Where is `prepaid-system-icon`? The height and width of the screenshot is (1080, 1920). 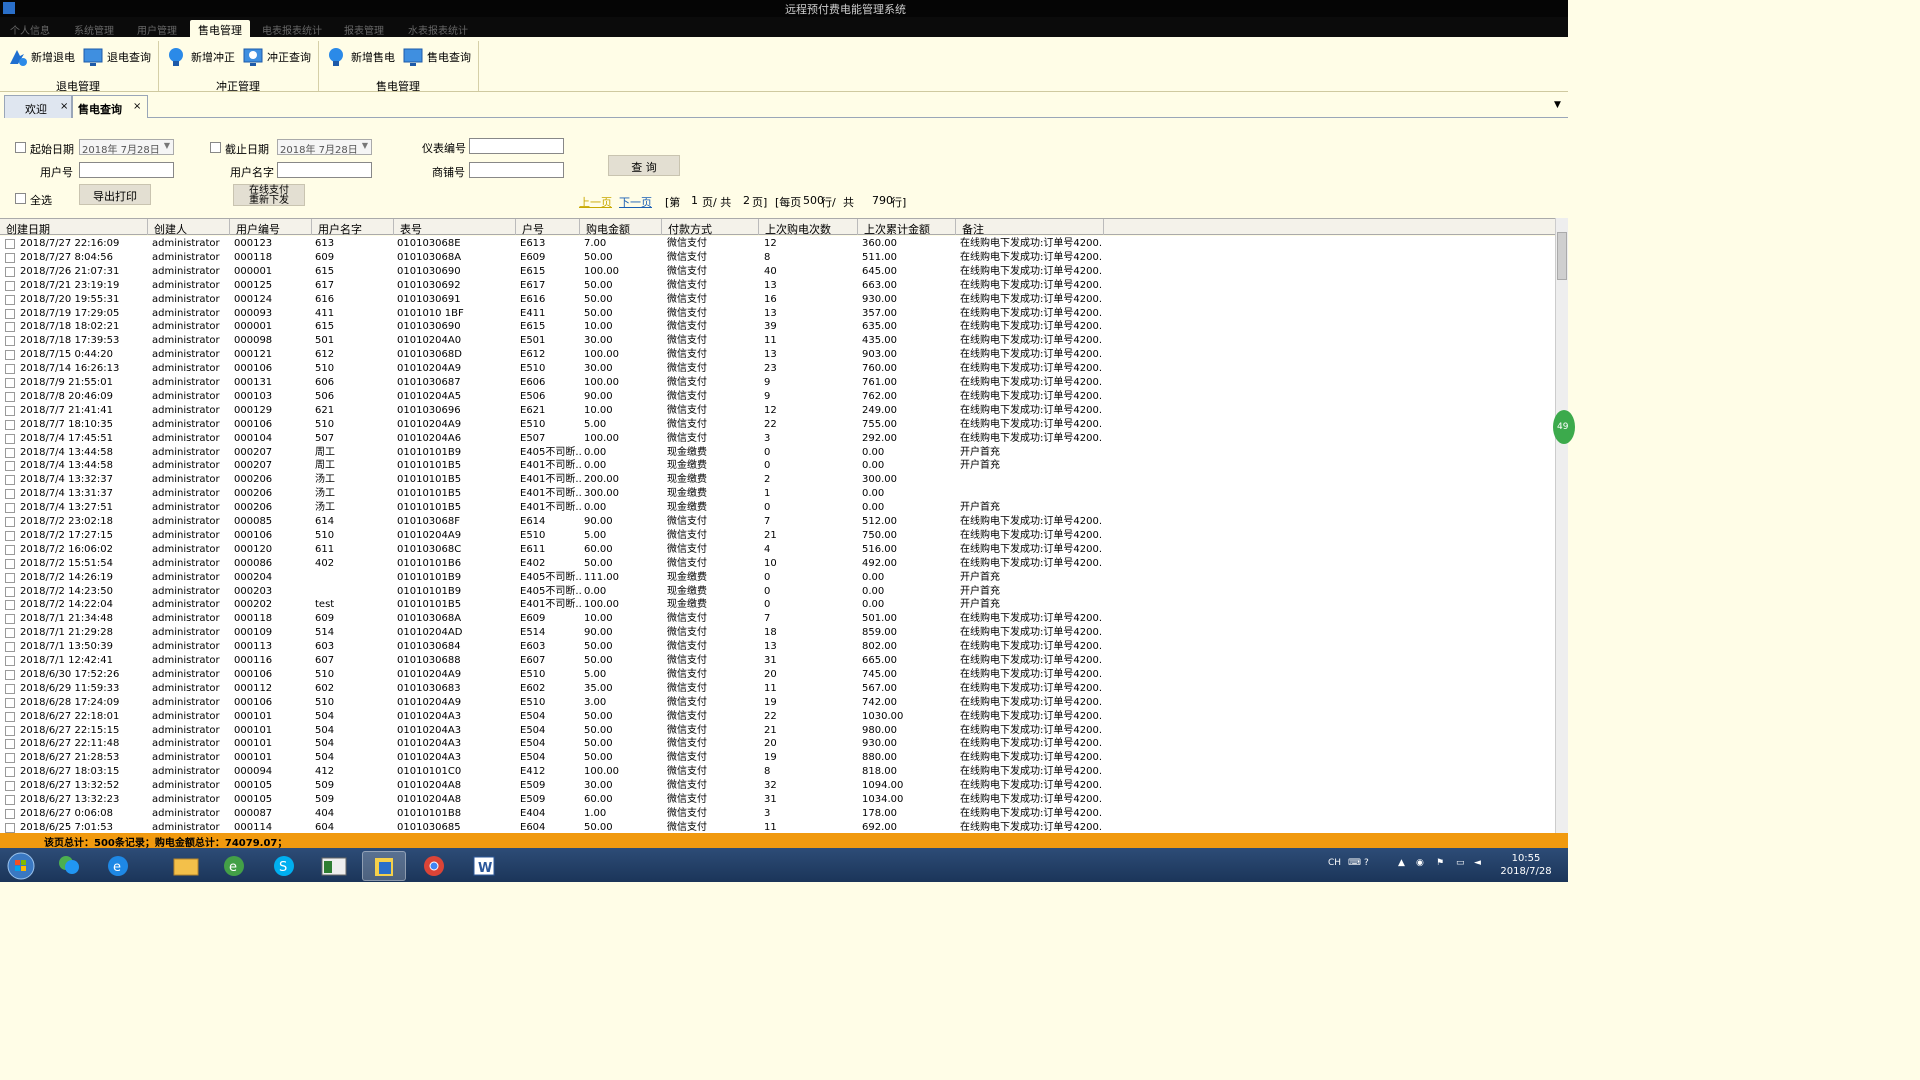
prepaid-system-icon is located at coordinates (384, 866).